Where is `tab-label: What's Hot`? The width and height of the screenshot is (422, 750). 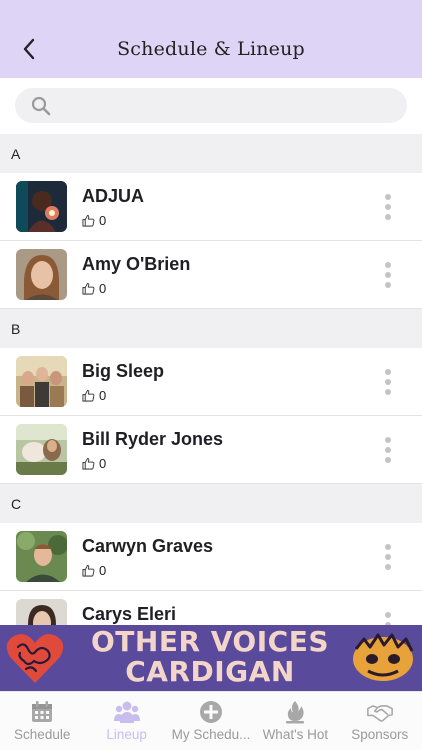
tab-label: What's Hot is located at coordinates (295, 734).